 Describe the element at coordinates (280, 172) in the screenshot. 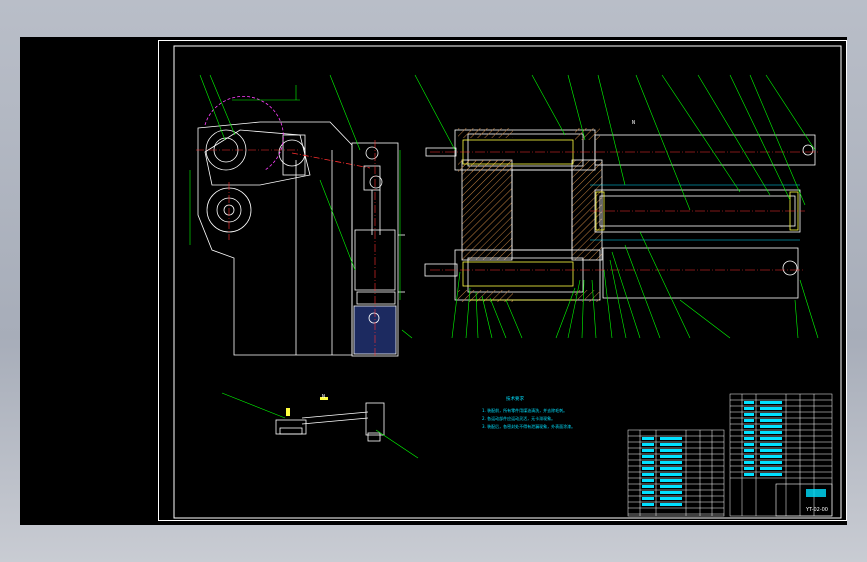

I see `left-leaders` at that location.